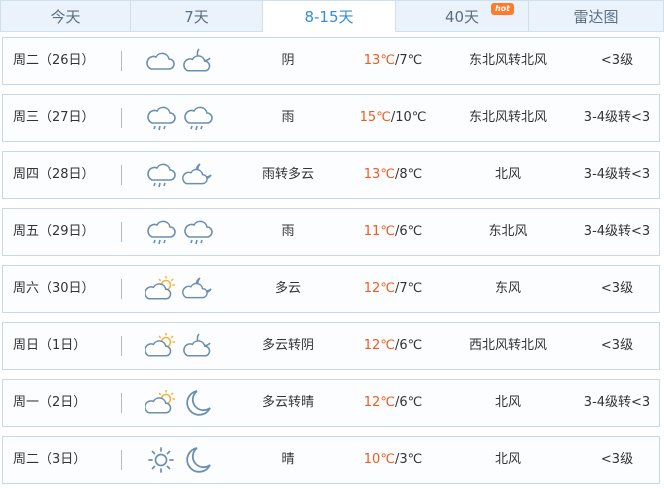  What do you see at coordinates (408, 117) in the screenshot?
I see `low-temp: /10℃` at bounding box center [408, 117].